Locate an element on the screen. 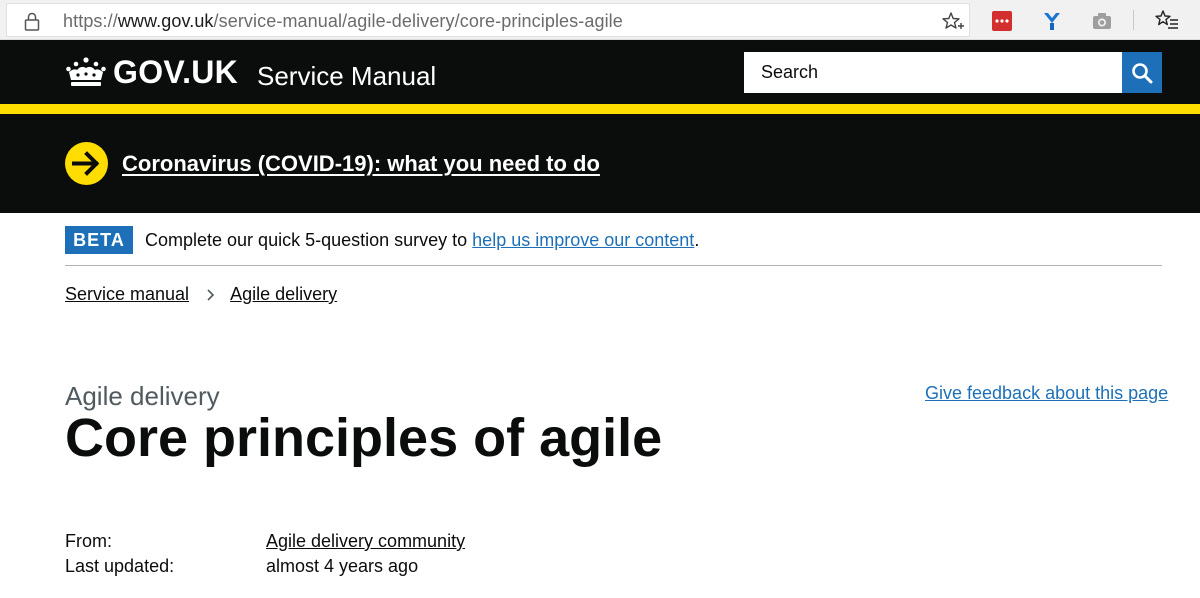 Image resolution: width=1200 pixels, height=598 pixels. govuk-logo-text: GOV.UK is located at coordinates (175, 72).